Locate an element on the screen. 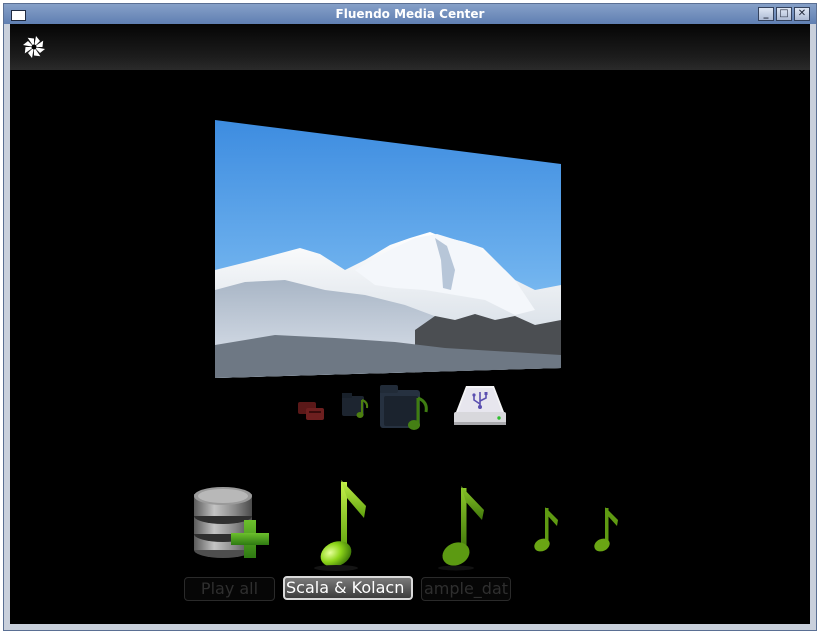 This screenshot has width=824, height=639. selected-item-label: Scala & Kolacn is located at coordinates (348, 588).